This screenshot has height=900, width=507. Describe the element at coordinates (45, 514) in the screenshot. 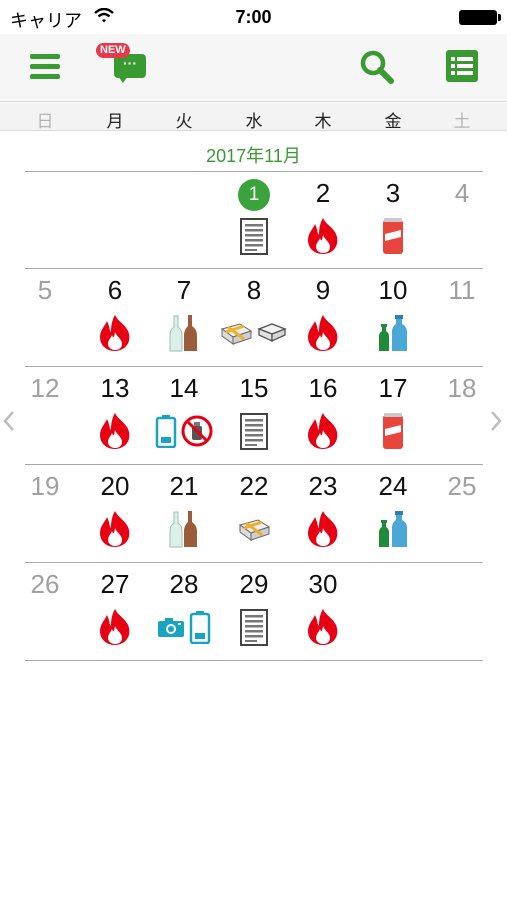

I see `day-cell: 19` at that location.